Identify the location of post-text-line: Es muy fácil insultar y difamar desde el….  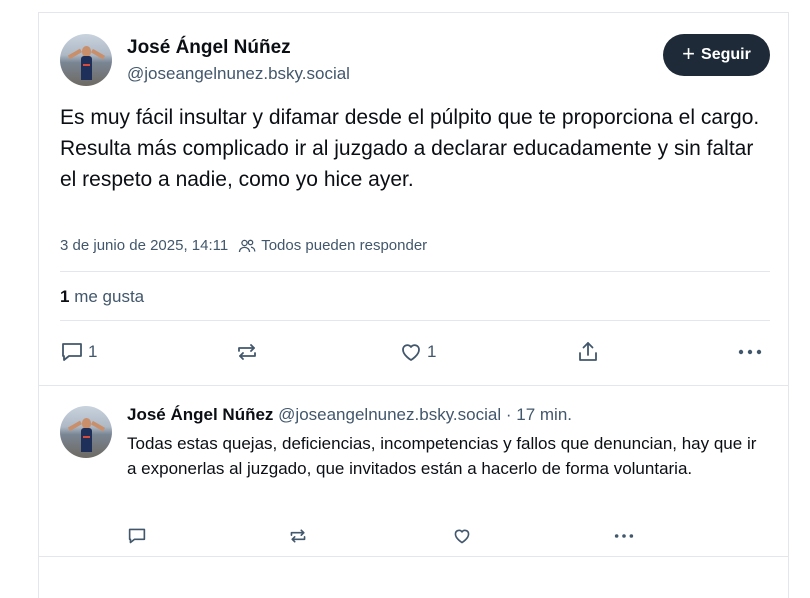
(410, 117).